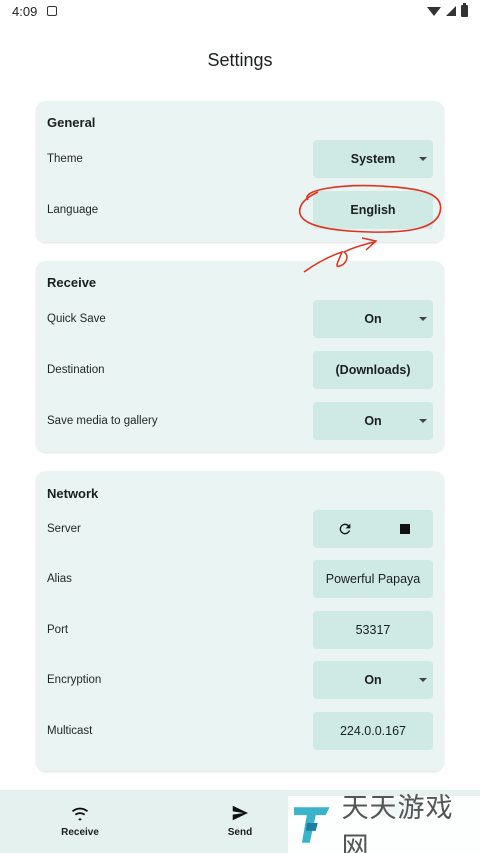  What do you see at coordinates (52, 11) in the screenshot?
I see `notification-icon` at bounding box center [52, 11].